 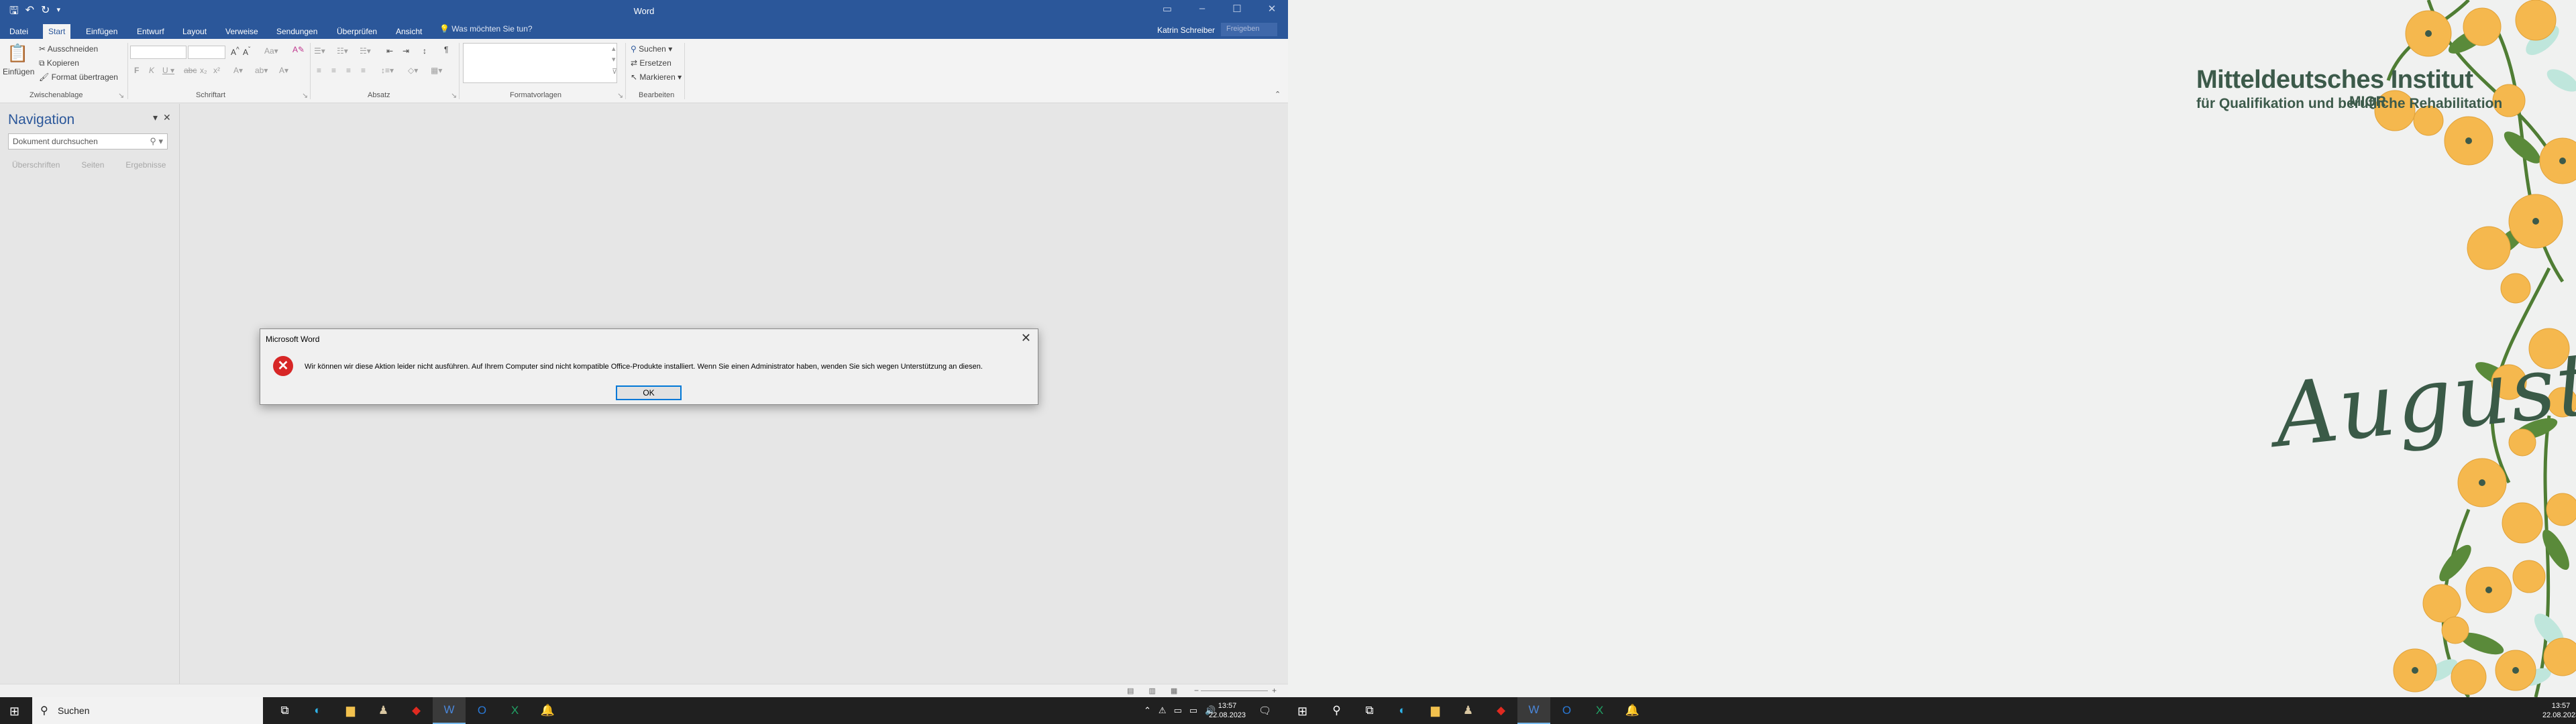 I want to click on copy-button: ⧉ Kopieren, so click(x=59, y=63).